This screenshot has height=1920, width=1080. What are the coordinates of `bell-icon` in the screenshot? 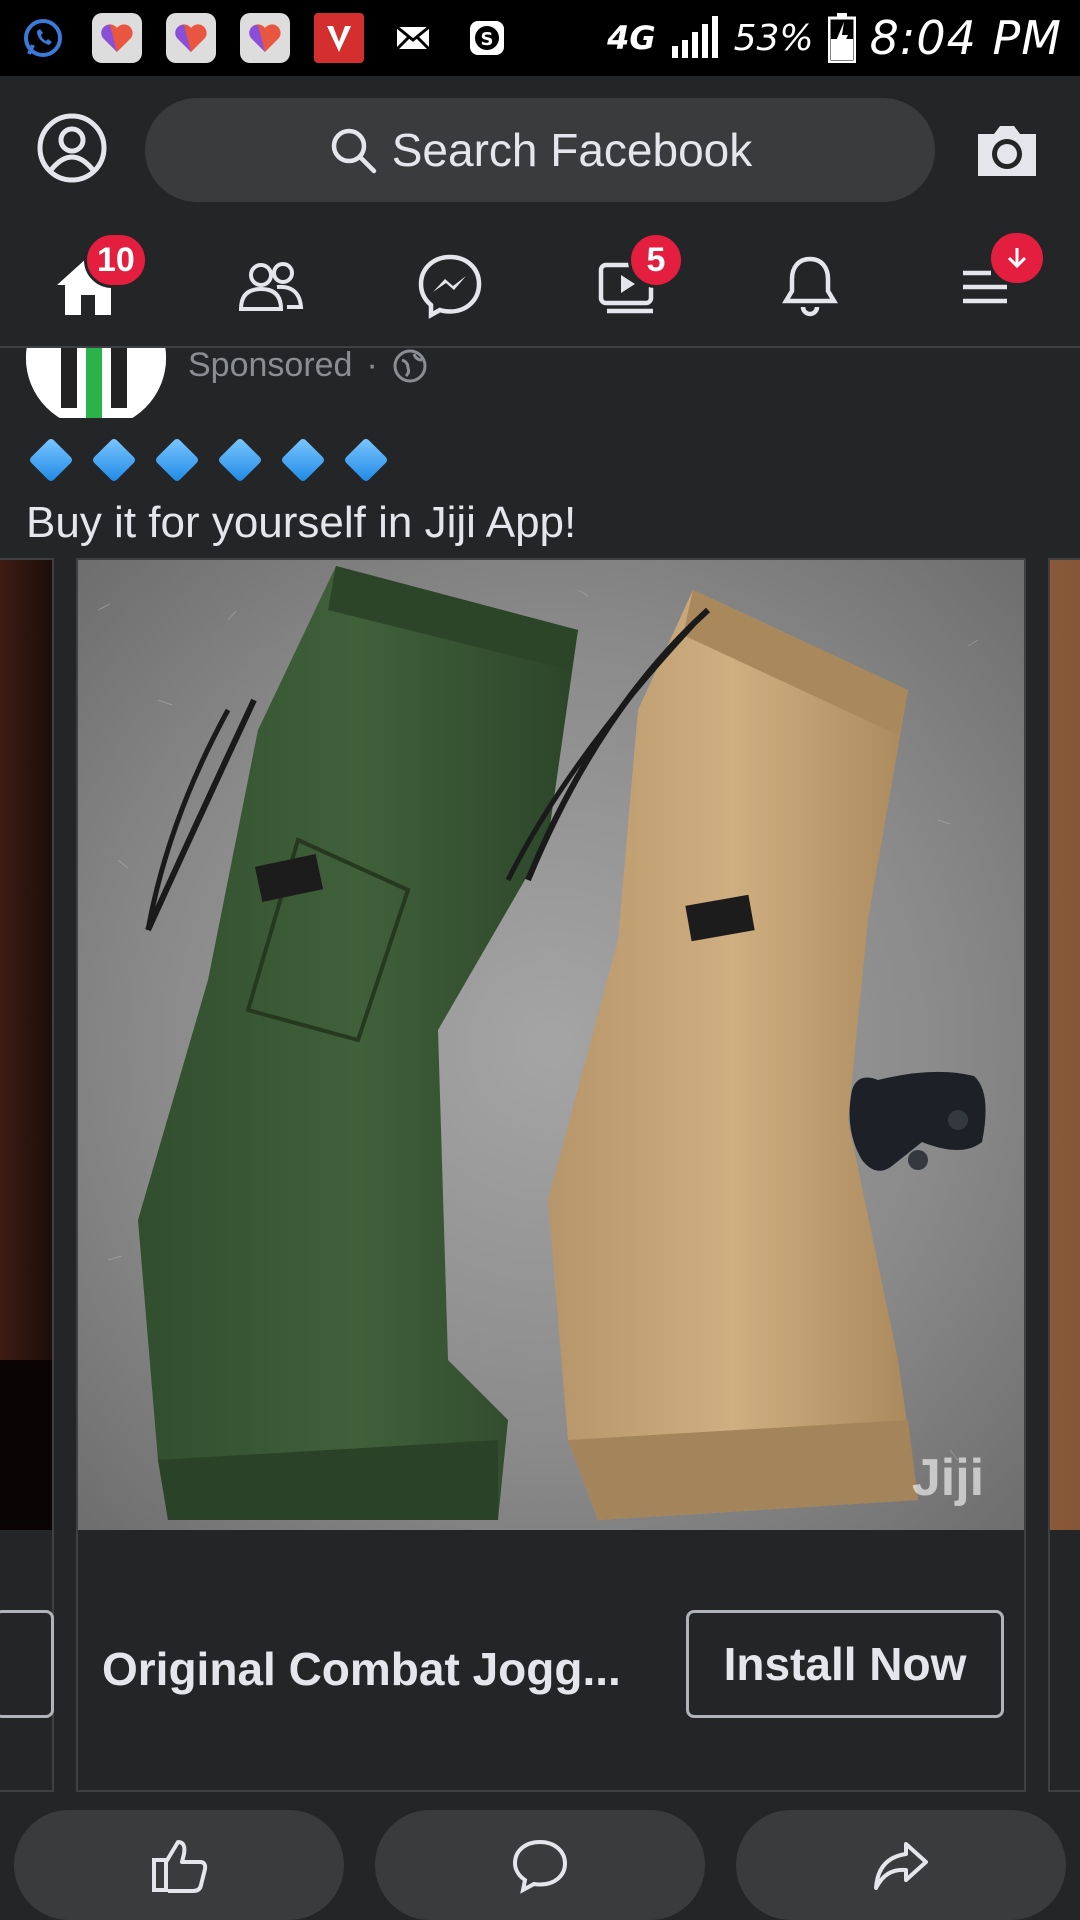 It's located at (810, 286).